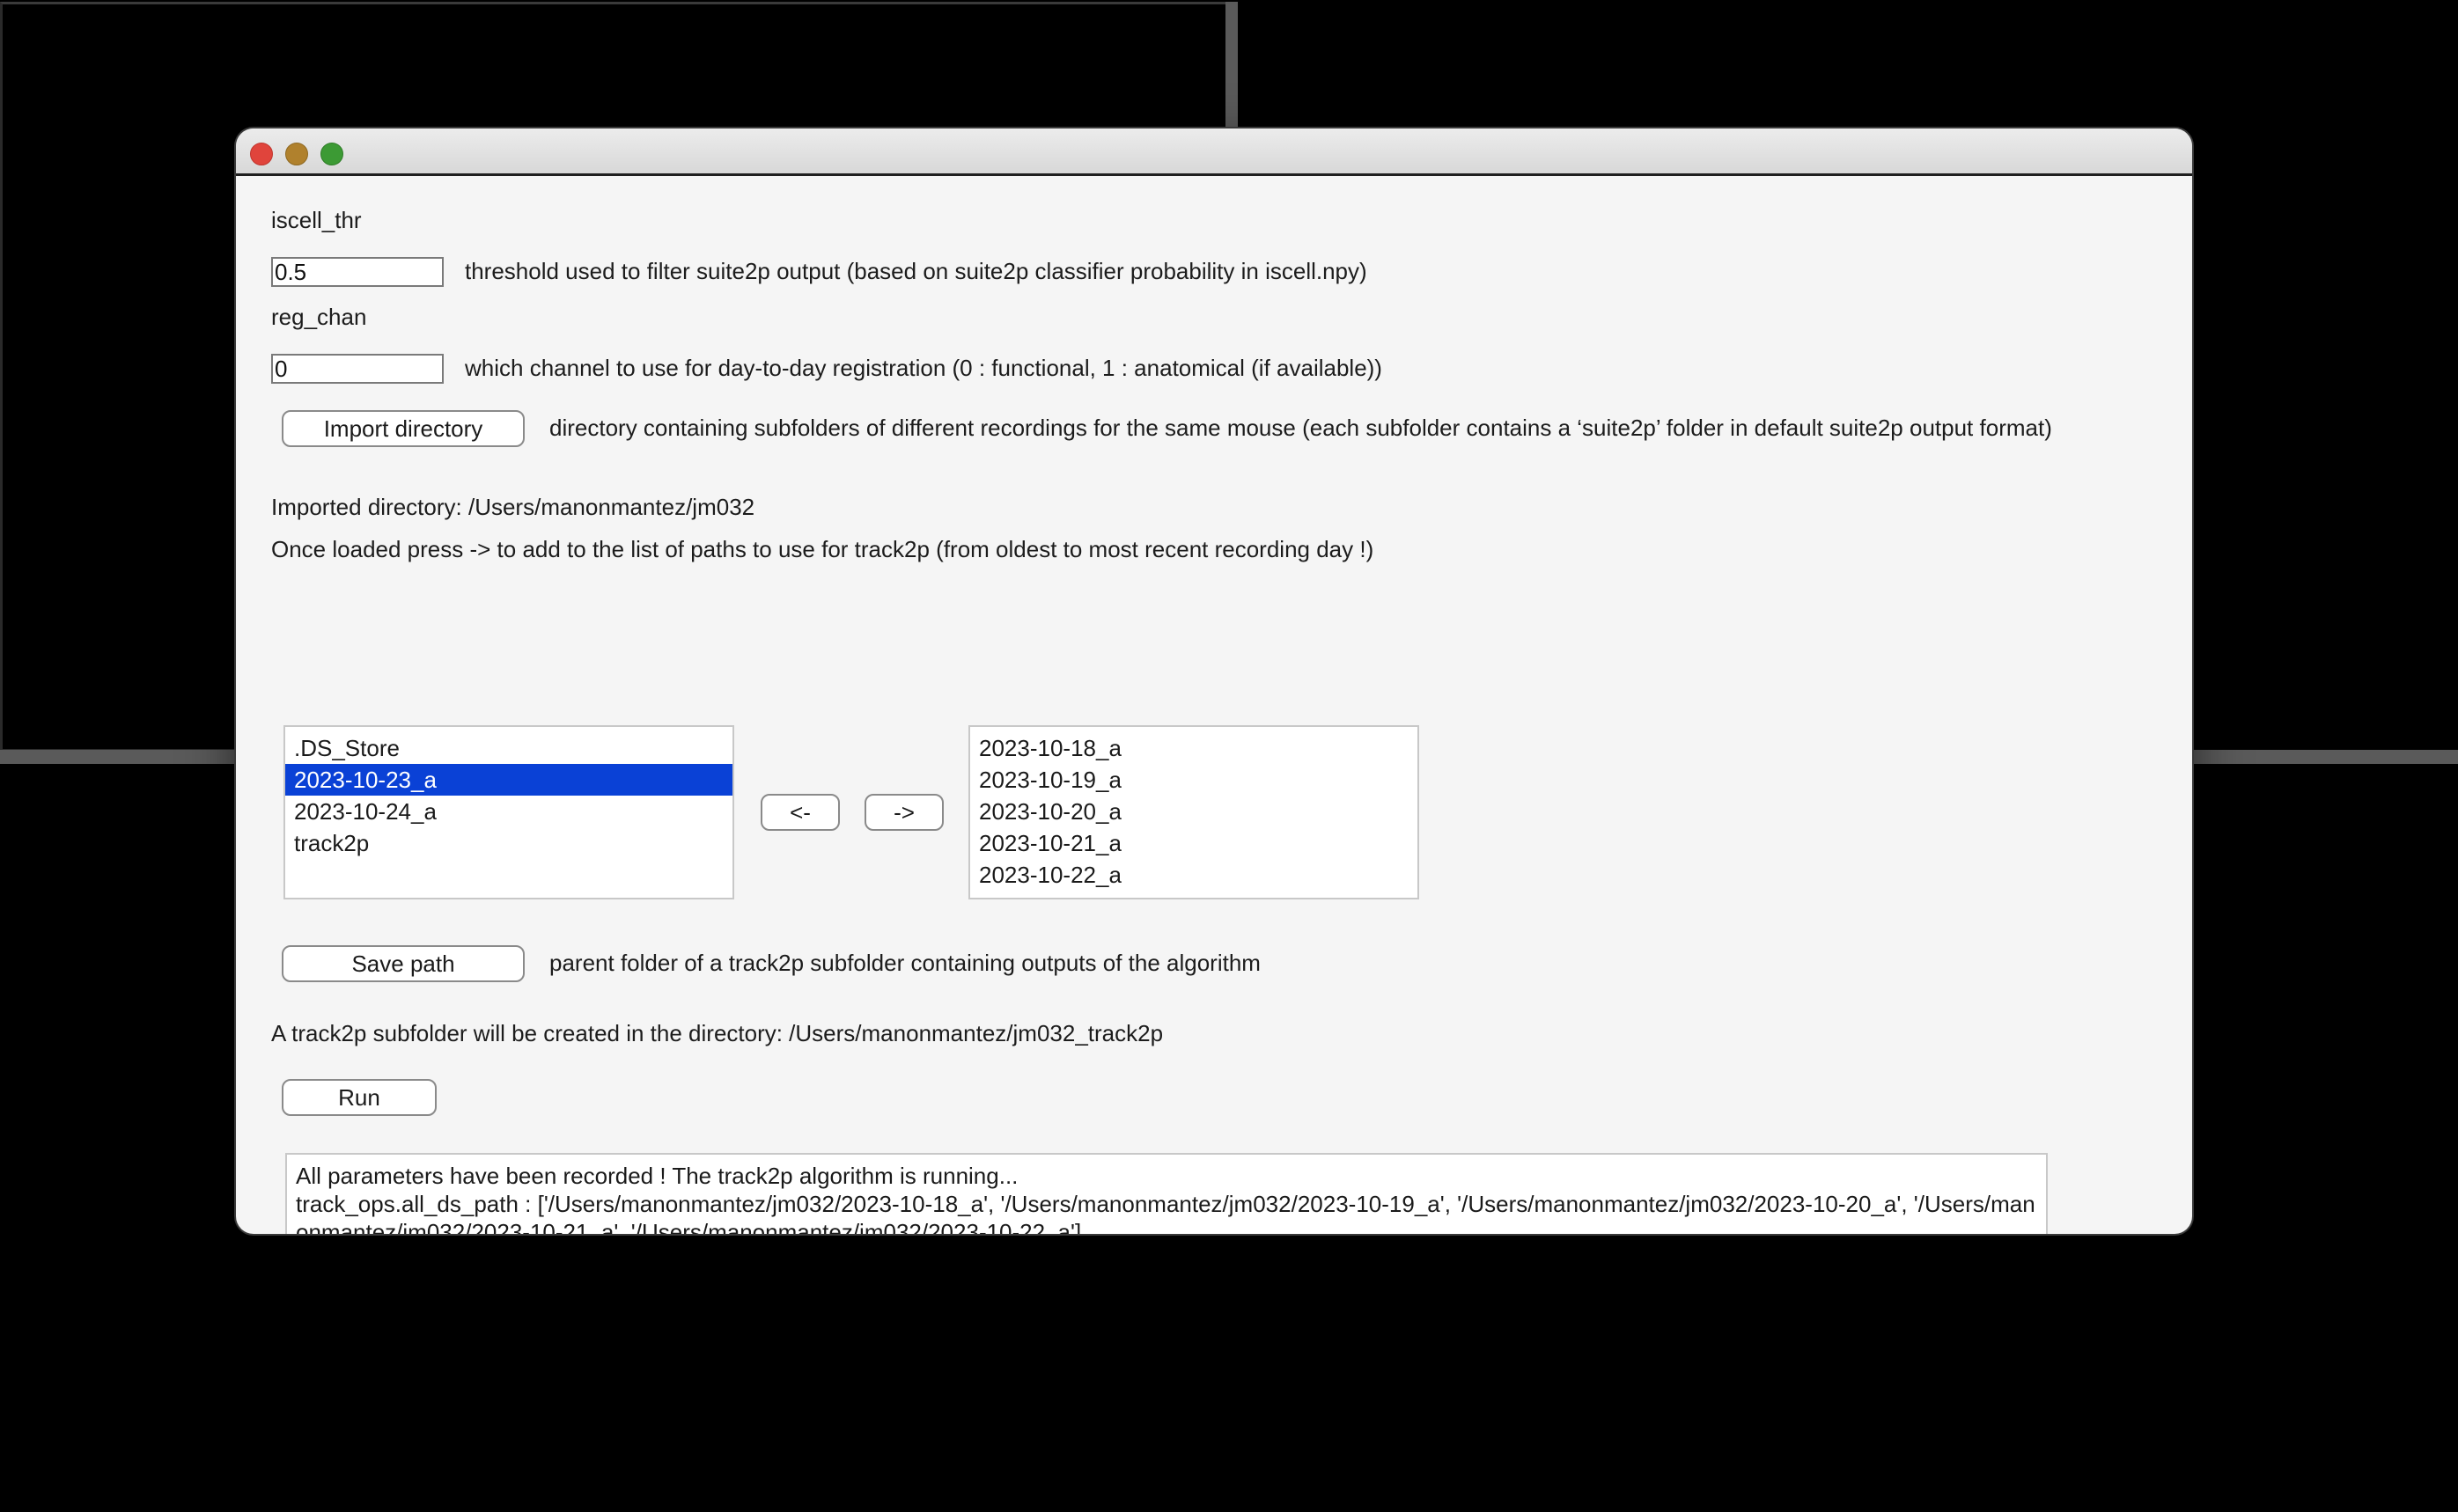 This screenshot has width=2458, height=1512. Describe the element at coordinates (1231, 65) in the screenshot. I see `background-scrollbar-vertical` at that location.